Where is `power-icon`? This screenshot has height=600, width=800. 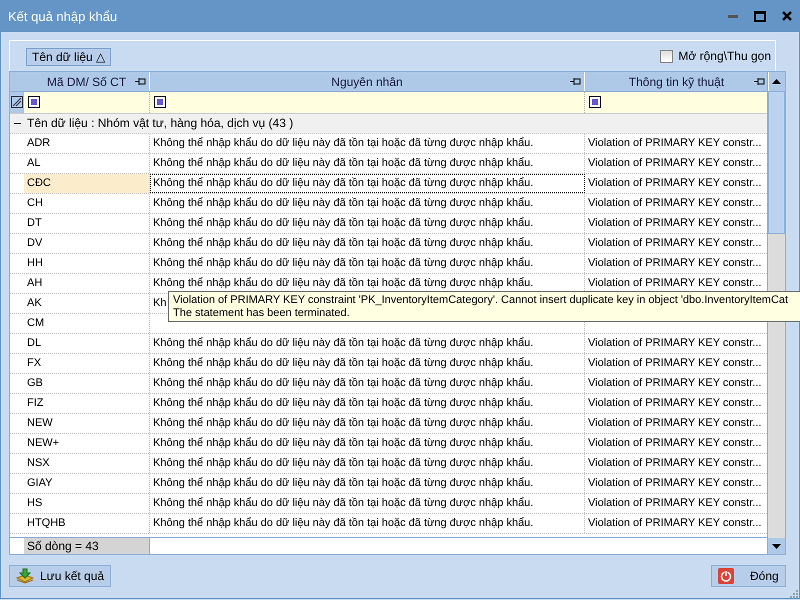 power-icon is located at coordinates (726, 576).